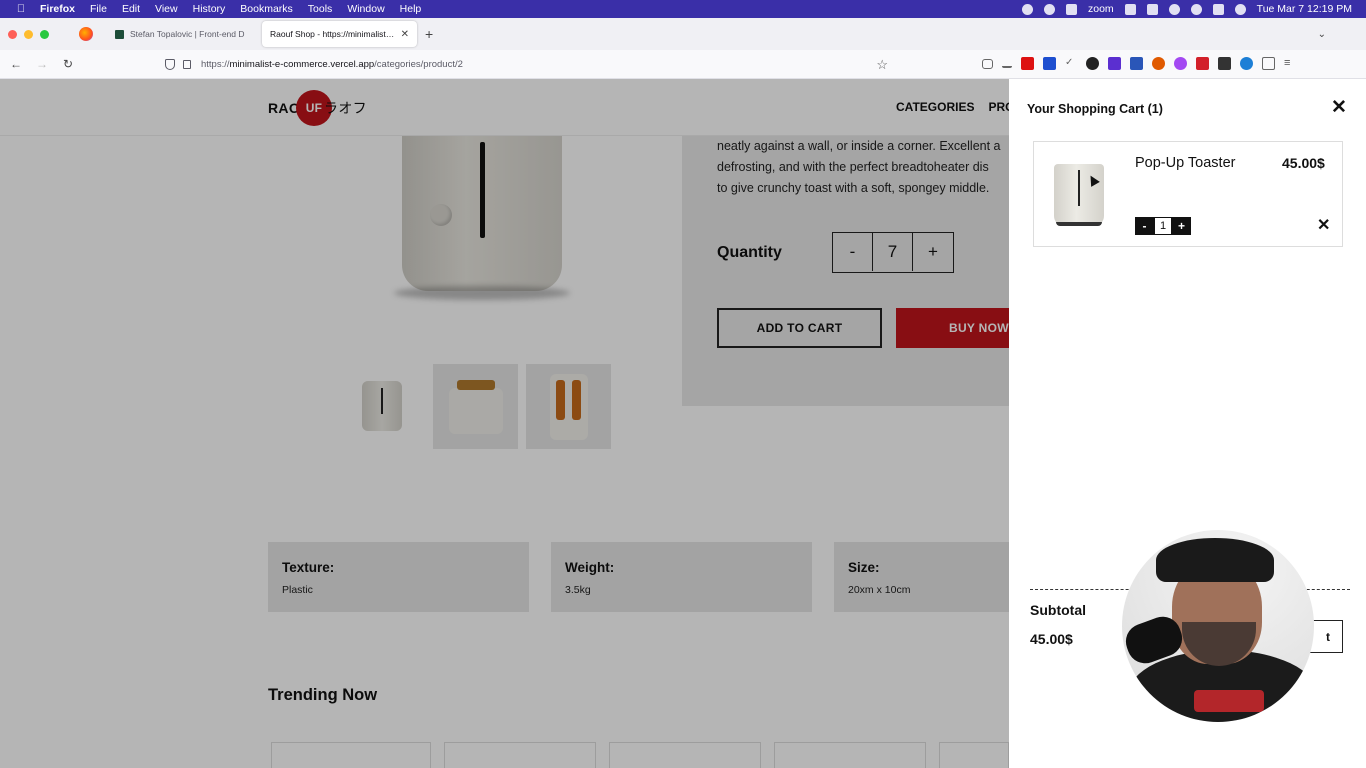 The image size is (1366, 768). I want to click on back-button: ←, so click(16, 64).